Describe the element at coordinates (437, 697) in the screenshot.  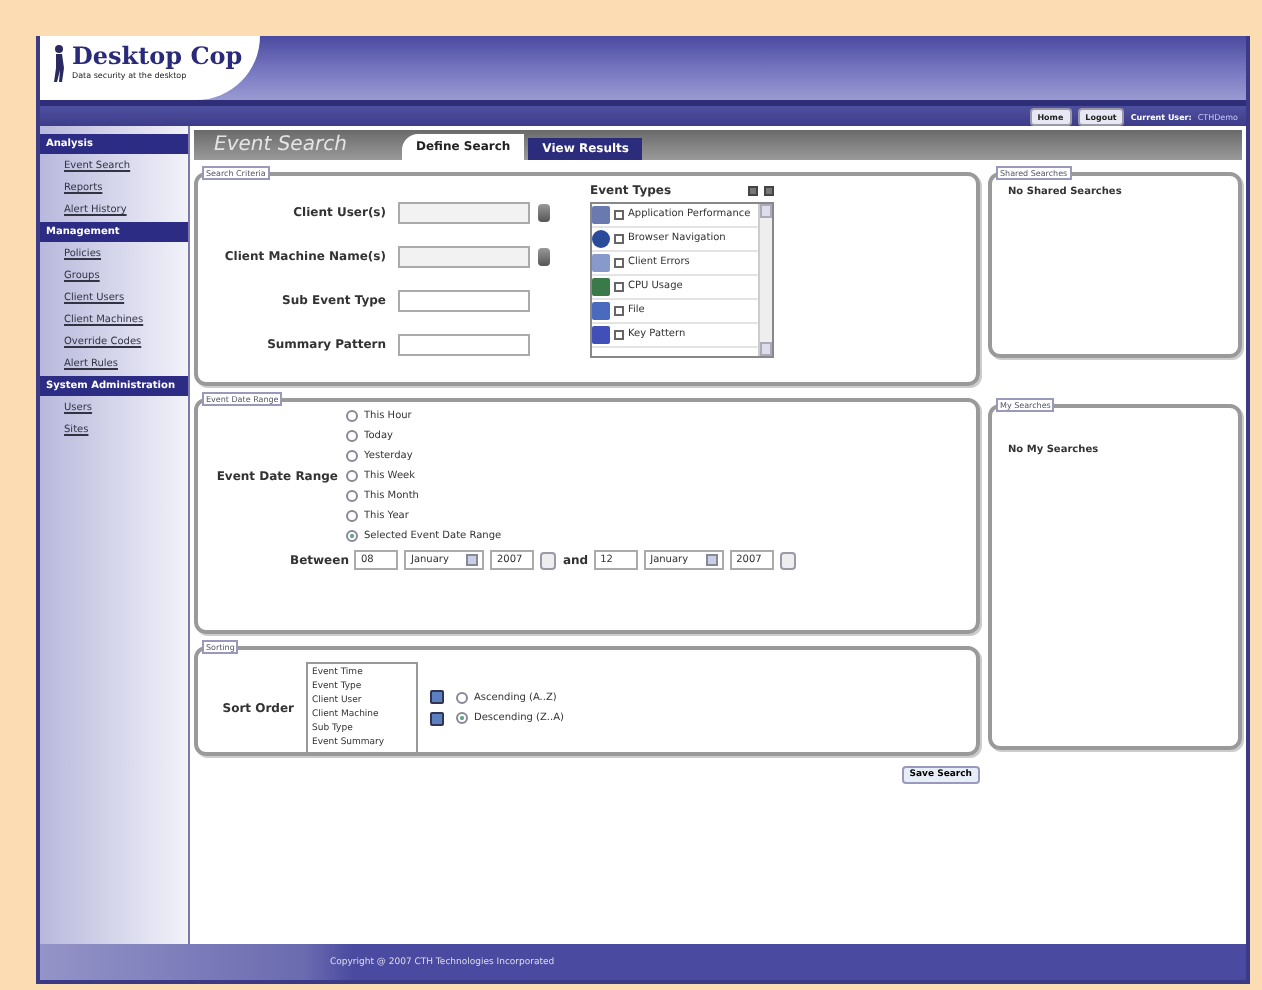
I see `move-up-button` at that location.